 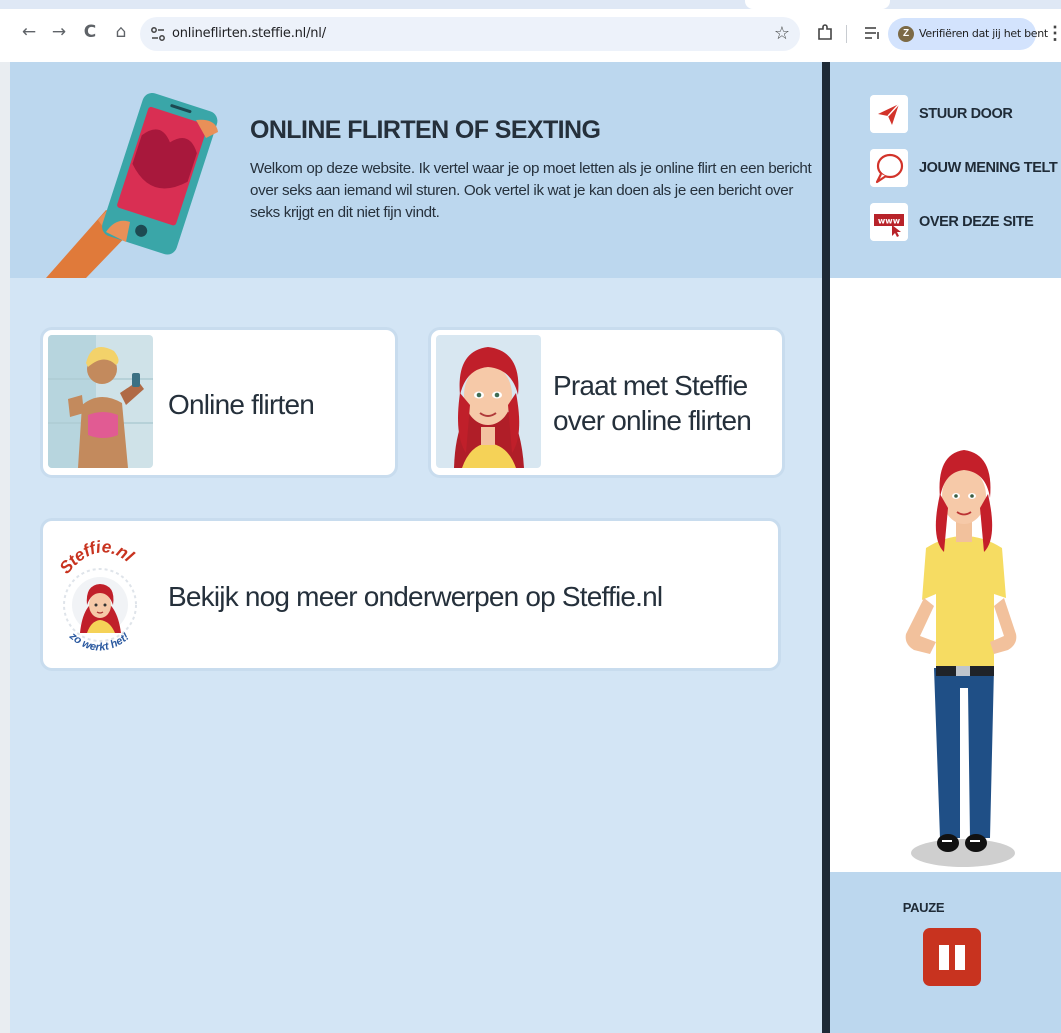 What do you see at coordinates (5, 547) in the screenshot?
I see `page-left-edge` at bounding box center [5, 547].